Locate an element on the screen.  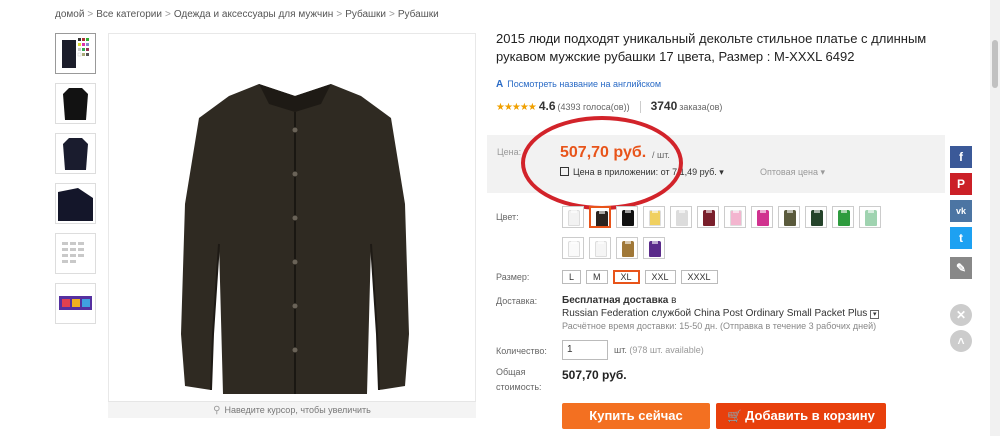
color-swatch-light-grey is located at coordinates (681, 217).